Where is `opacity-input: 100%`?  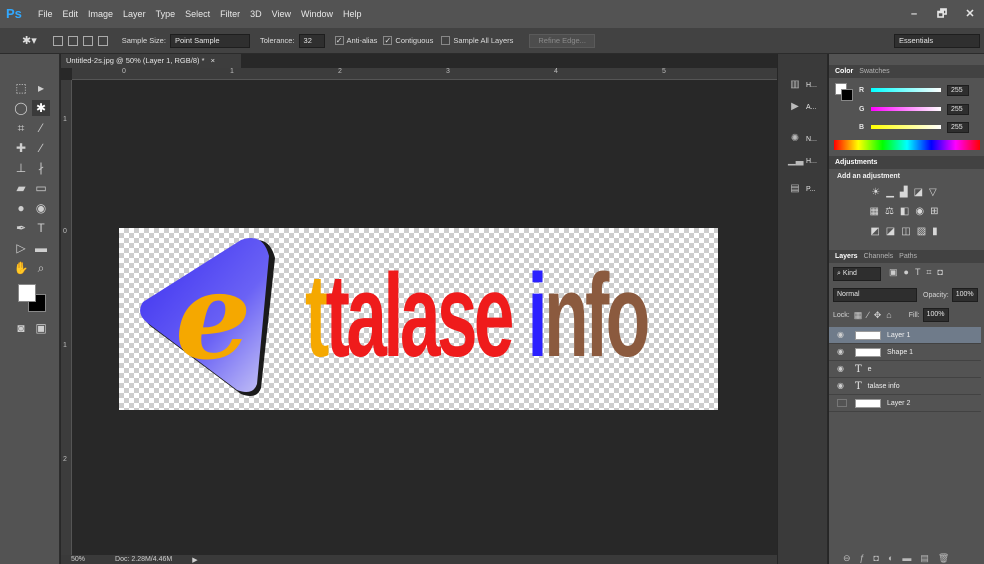 opacity-input: 100% is located at coordinates (964, 295).